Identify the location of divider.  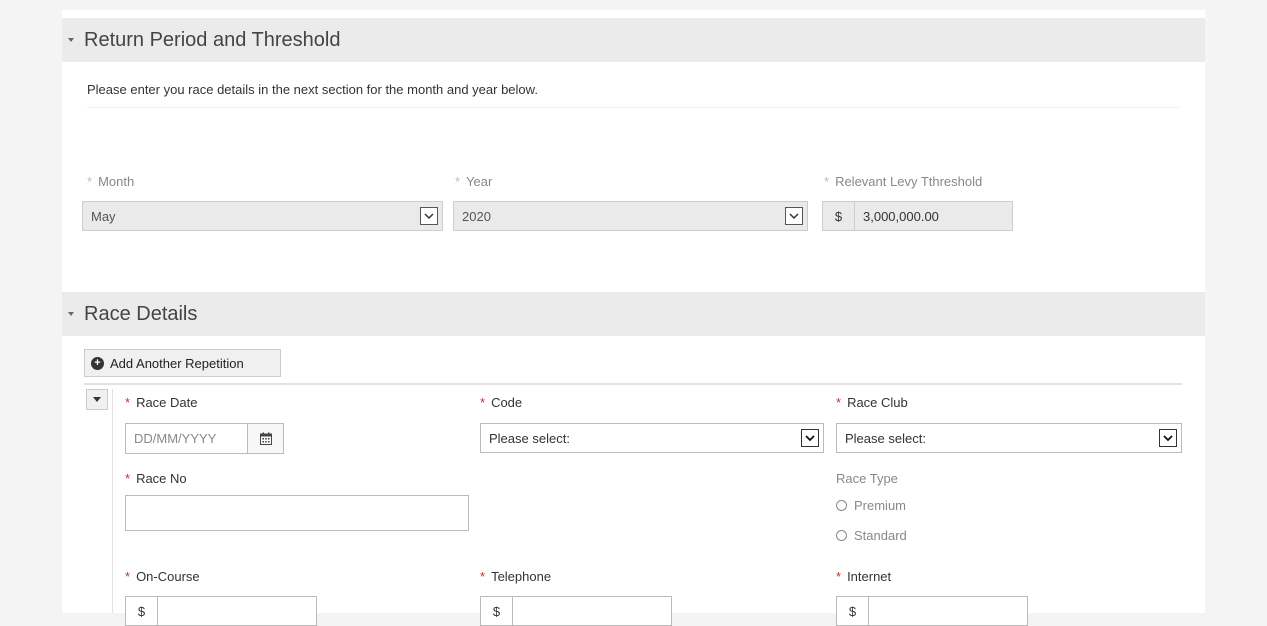
(633, 107).